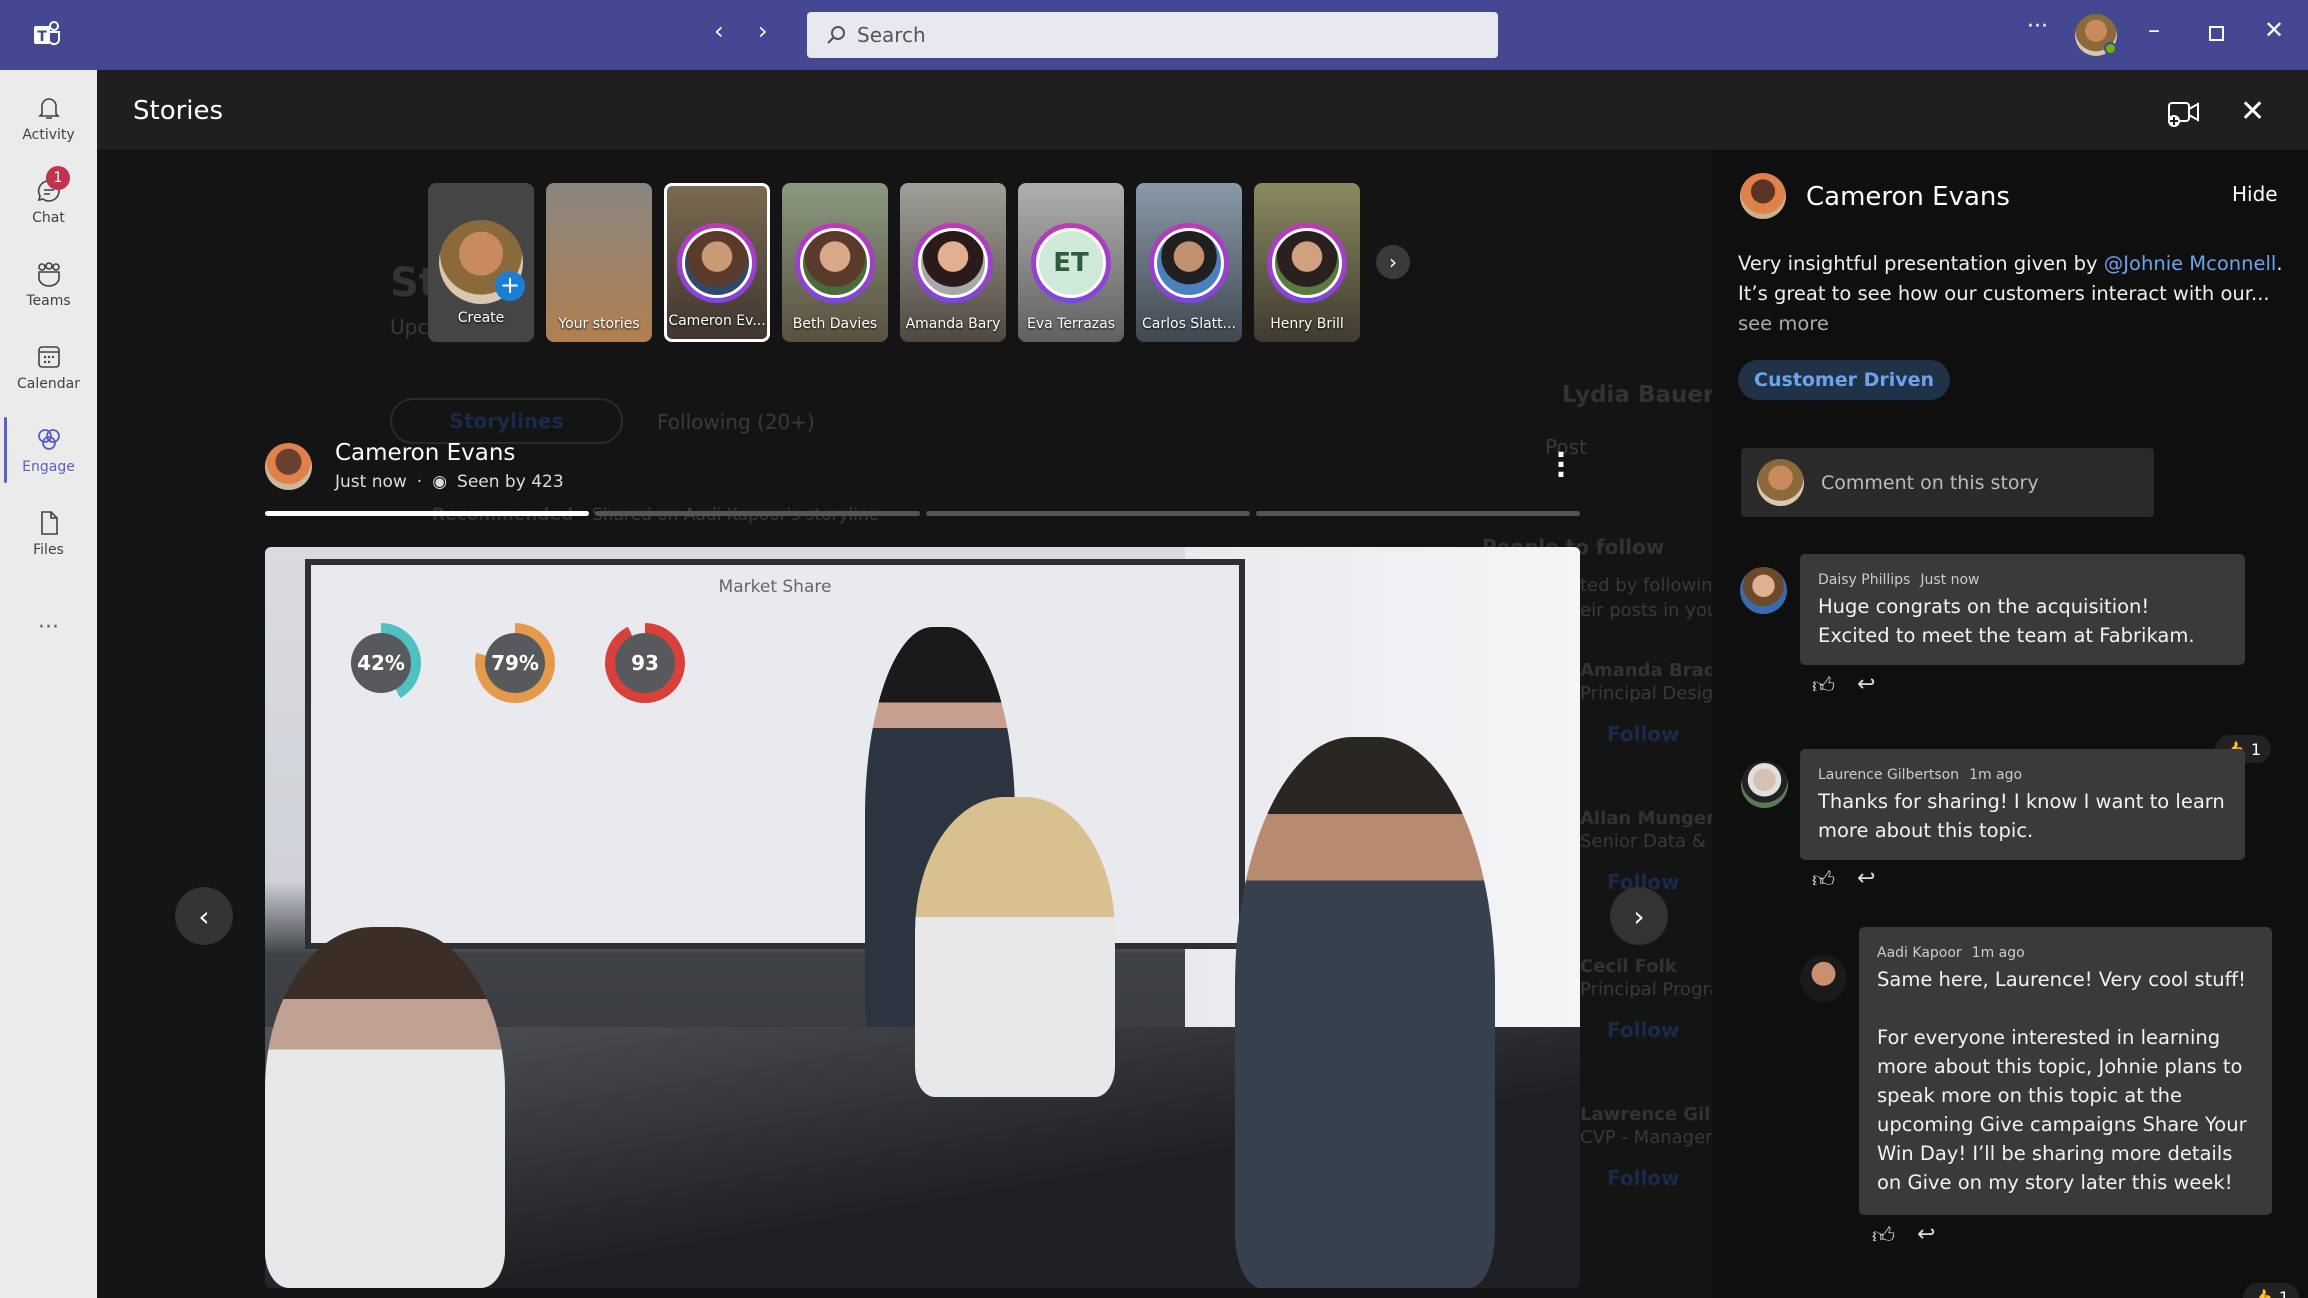  What do you see at coordinates (510, 482) in the screenshot?
I see `seen-count: Seen by 423` at bounding box center [510, 482].